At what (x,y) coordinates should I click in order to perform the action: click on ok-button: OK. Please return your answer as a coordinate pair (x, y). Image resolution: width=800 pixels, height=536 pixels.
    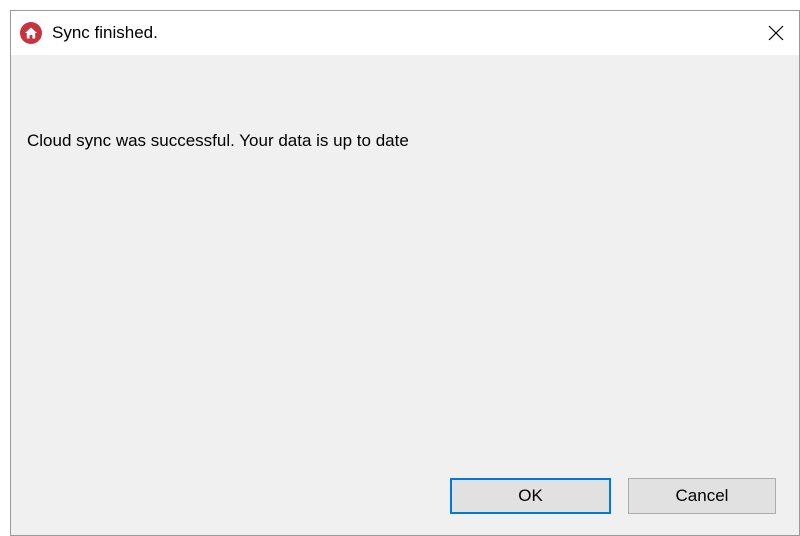
    Looking at the image, I should click on (530, 496).